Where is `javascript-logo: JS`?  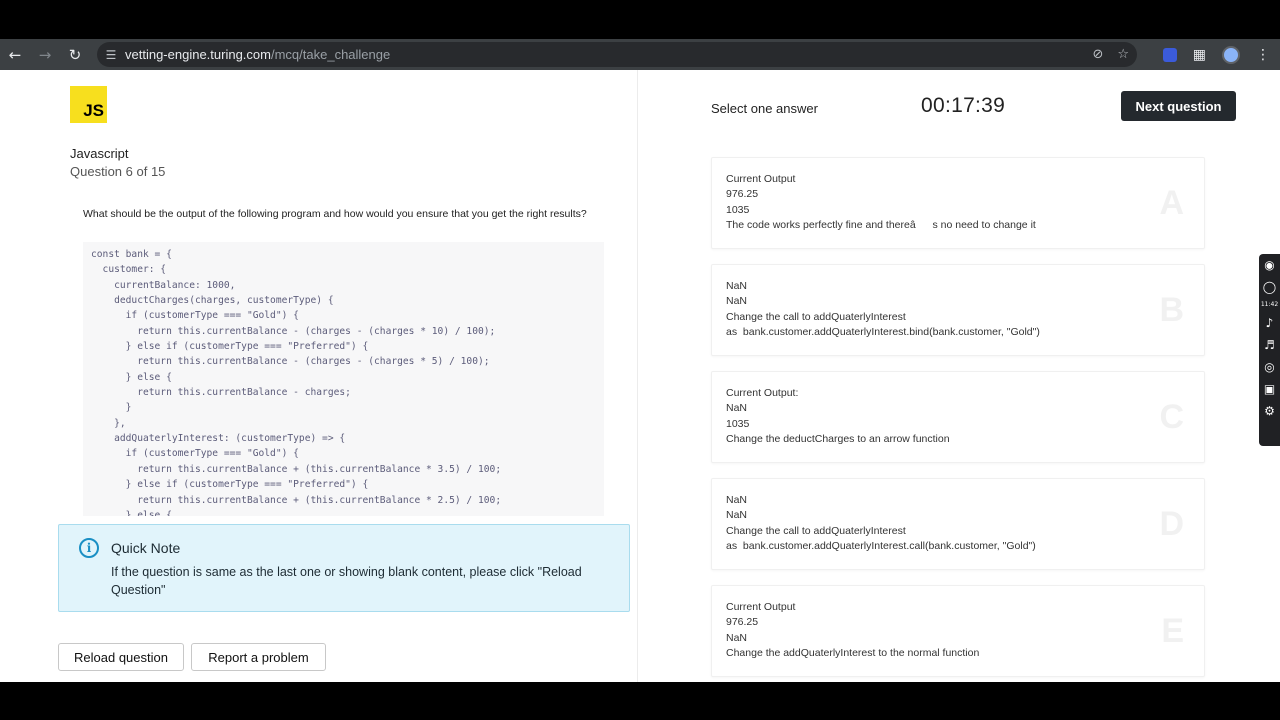 javascript-logo: JS is located at coordinates (88, 104).